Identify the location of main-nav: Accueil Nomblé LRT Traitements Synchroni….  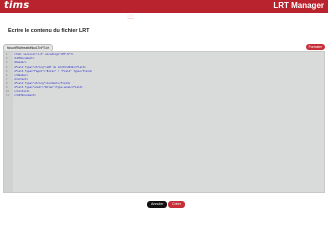
(155, 11).